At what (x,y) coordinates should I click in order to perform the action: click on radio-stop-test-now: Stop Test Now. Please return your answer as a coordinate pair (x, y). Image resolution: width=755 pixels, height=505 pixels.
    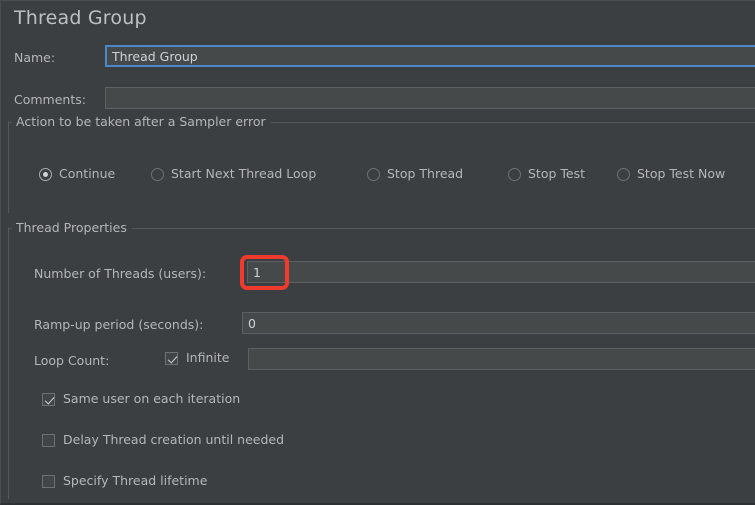
    Looking at the image, I should click on (671, 174).